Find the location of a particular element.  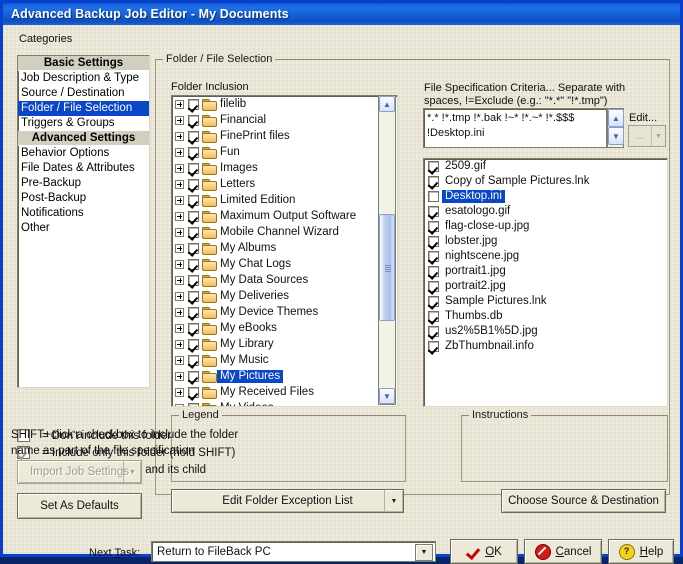

file-list-item: Copy of Sample Pictures.lnk is located at coordinates (545, 181).